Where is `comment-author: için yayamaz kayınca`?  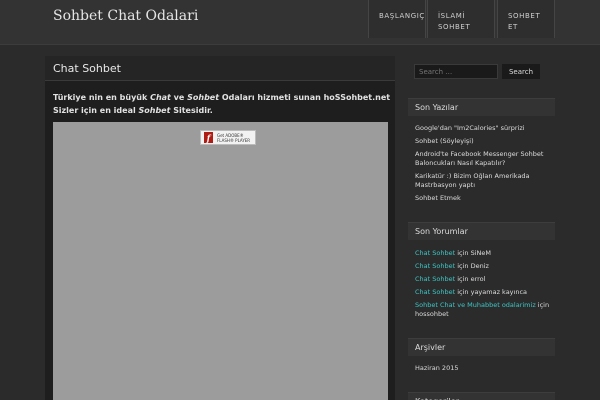
comment-author: için yayamaz kayınca is located at coordinates (491, 292).